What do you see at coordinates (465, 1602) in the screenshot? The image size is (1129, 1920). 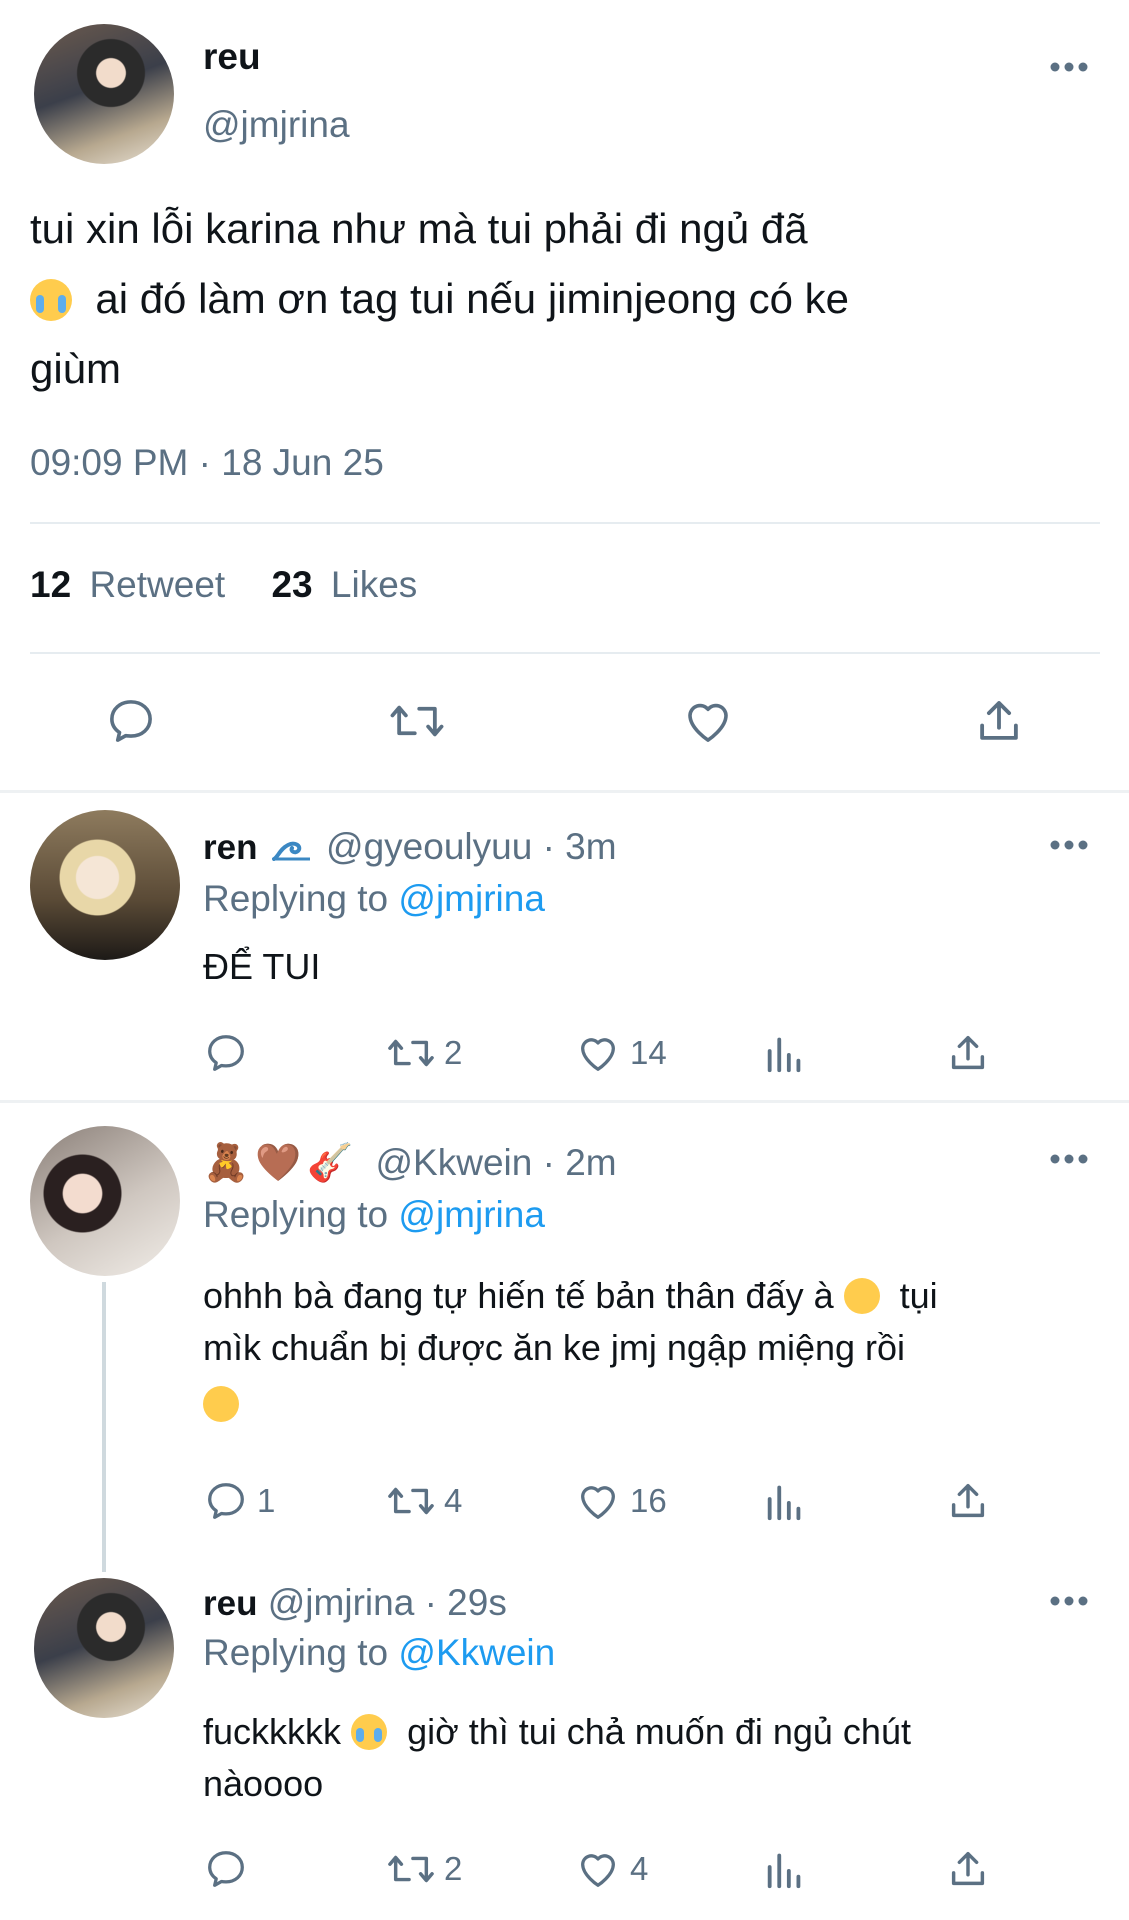 I see `reply-time: · 29s` at bounding box center [465, 1602].